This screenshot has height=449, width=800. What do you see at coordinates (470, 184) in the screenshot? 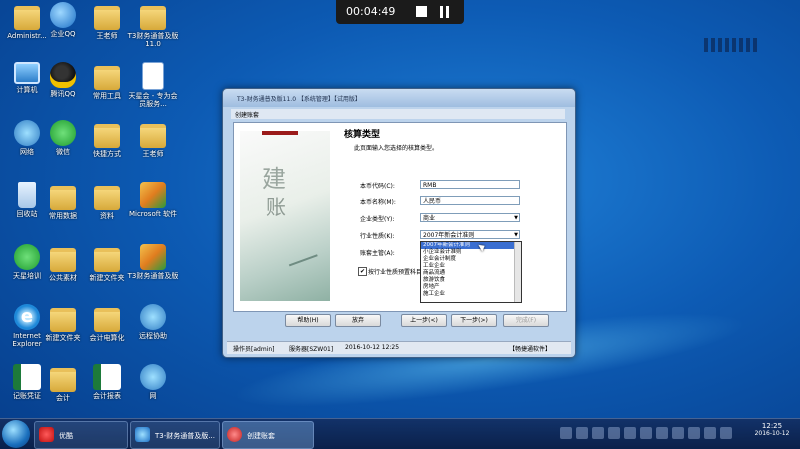
I see `currency-code-input: RMB` at bounding box center [470, 184].